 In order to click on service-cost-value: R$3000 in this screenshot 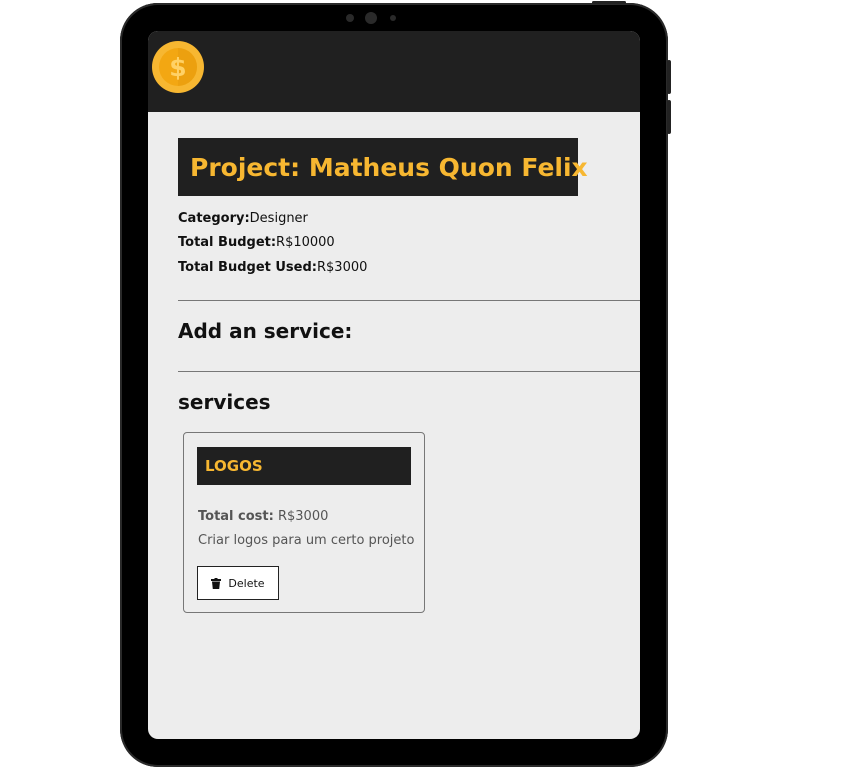, I will do `click(303, 516)`.